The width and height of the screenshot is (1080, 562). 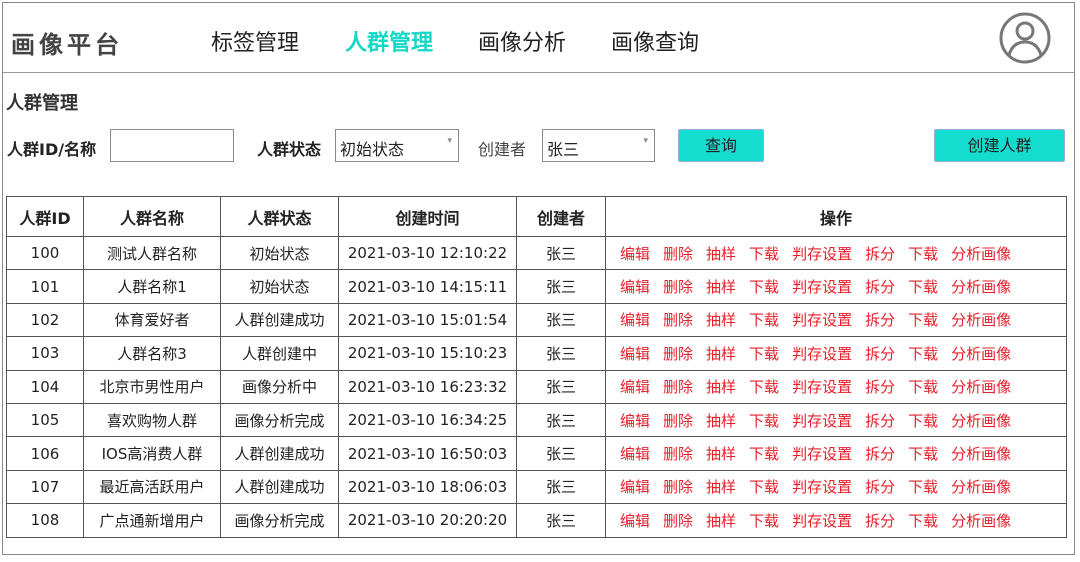 What do you see at coordinates (255, 41) in the screenshot?
I see `nav-tag-management: 标签管理` at bounding box center [255, 41].